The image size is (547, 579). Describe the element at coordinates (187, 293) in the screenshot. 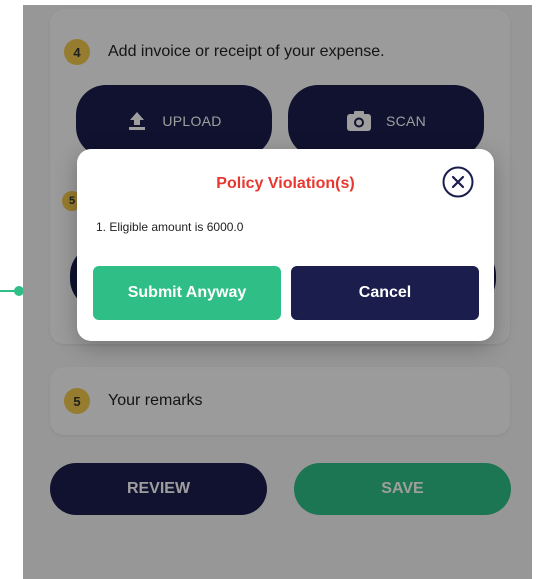

I see `submit-anyway-button: Submit Anyway` at that location.